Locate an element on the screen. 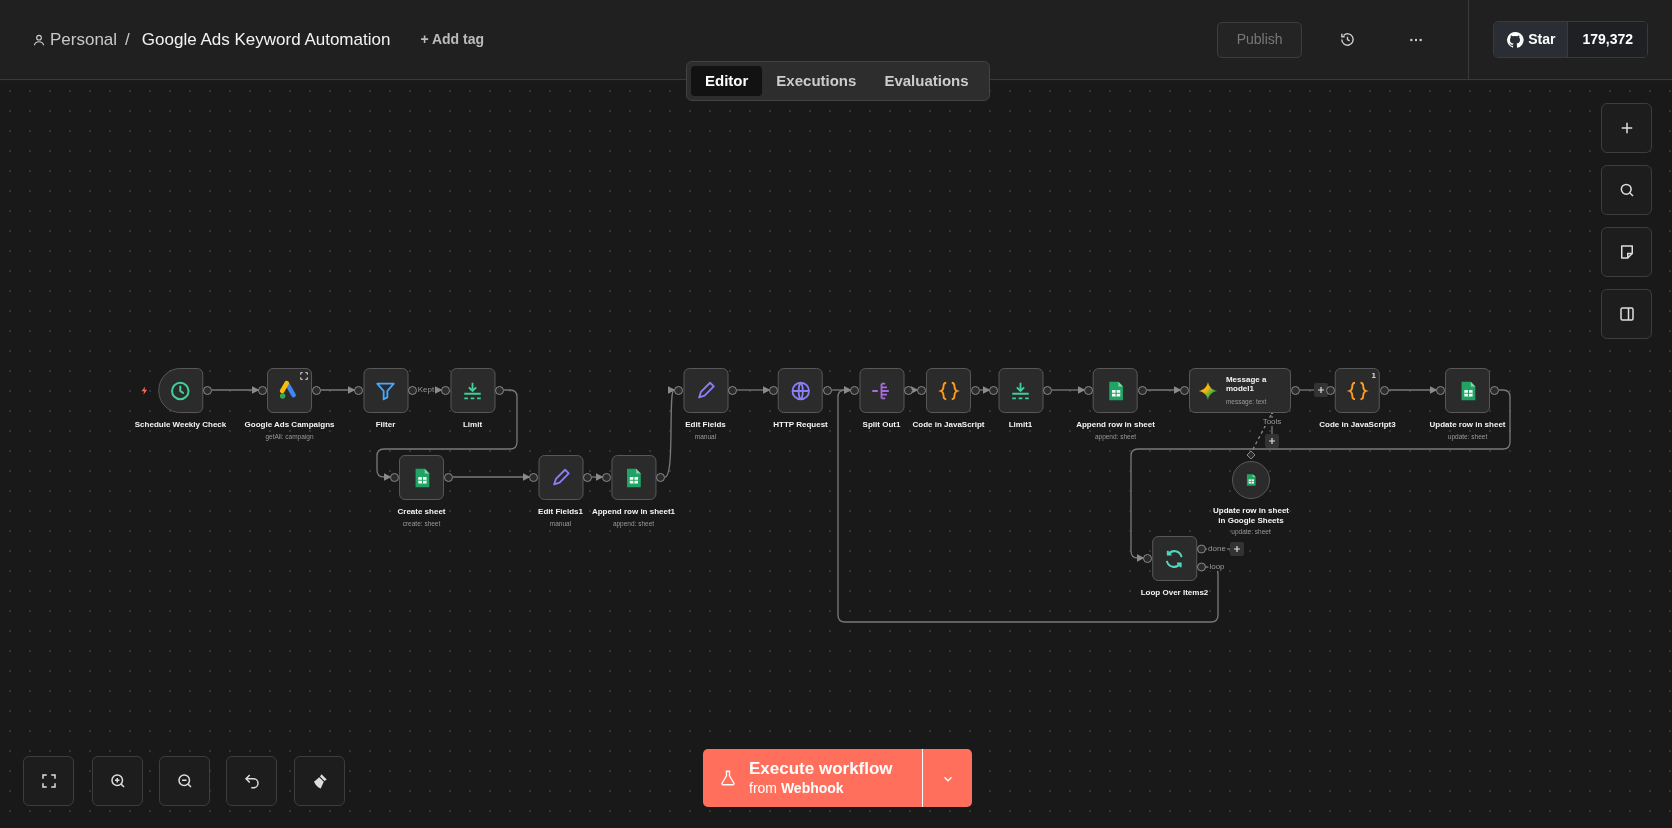 The width and height of the screenshot is (1672, 828). run-count: 1 is located at coordinates (1373, 376).